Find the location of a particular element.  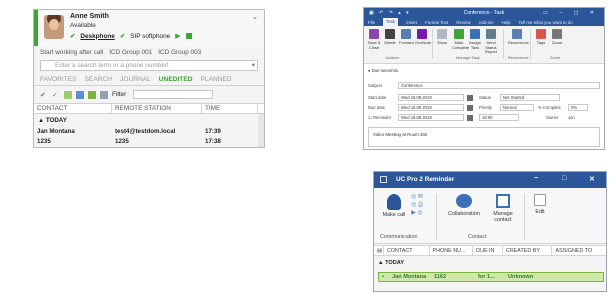

checkbox-icon: ☑ is located at coordinates (370, 117).